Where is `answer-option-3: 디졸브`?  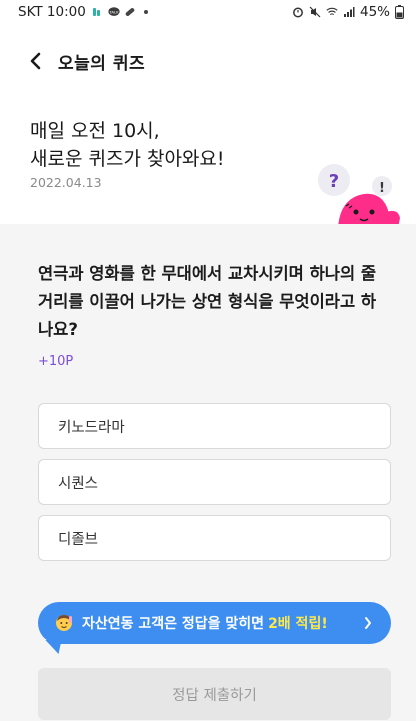
answer-option-3: 디졸브 is located at coordinates (214, 538).